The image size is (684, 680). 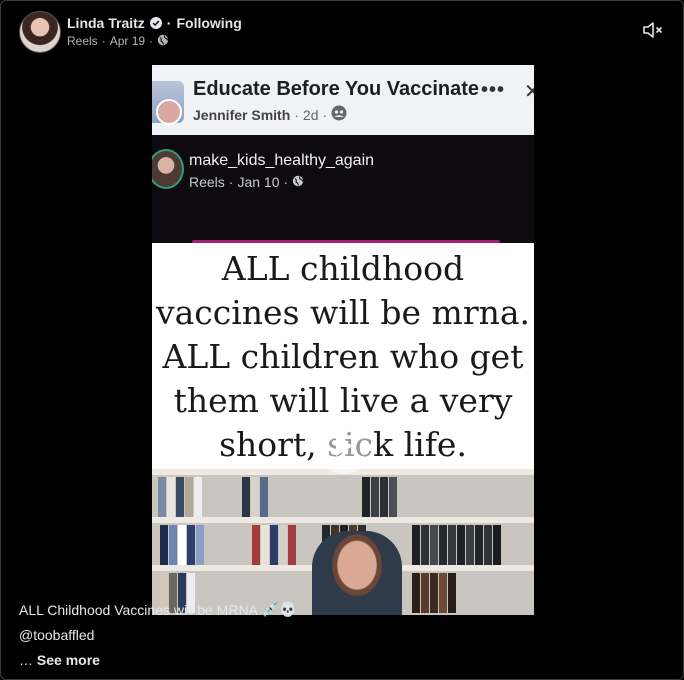 I want to click on embedded-author: Jennifer Smith, so click(x=242, y=114).